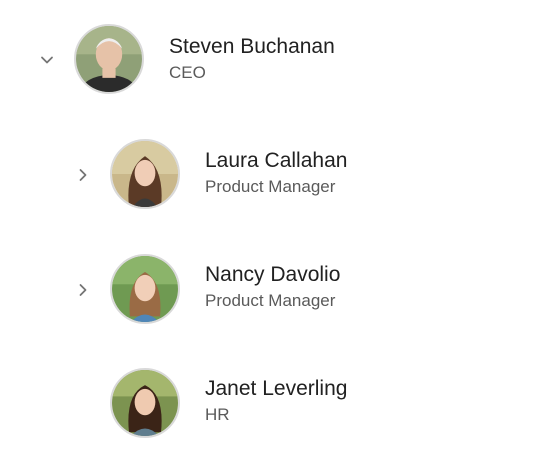 This screenshot has width=537, height=467. Describe the element at coordinates (276, 388) in the screenshot. I see `employee-name: Janet Leverling` at that location.